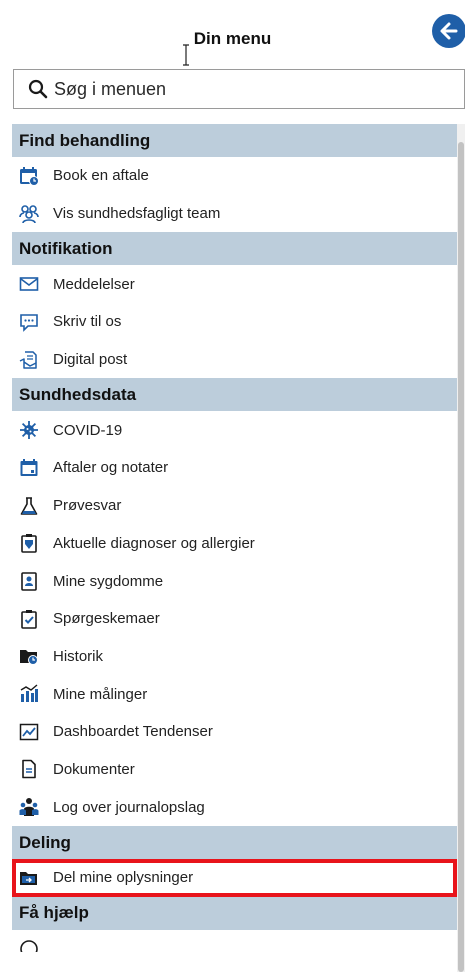  What do you see at coordinates (234, 360) in the screenshot?
I see `menu-item-digital-post: Digital post` at bounding box center [234, 360].